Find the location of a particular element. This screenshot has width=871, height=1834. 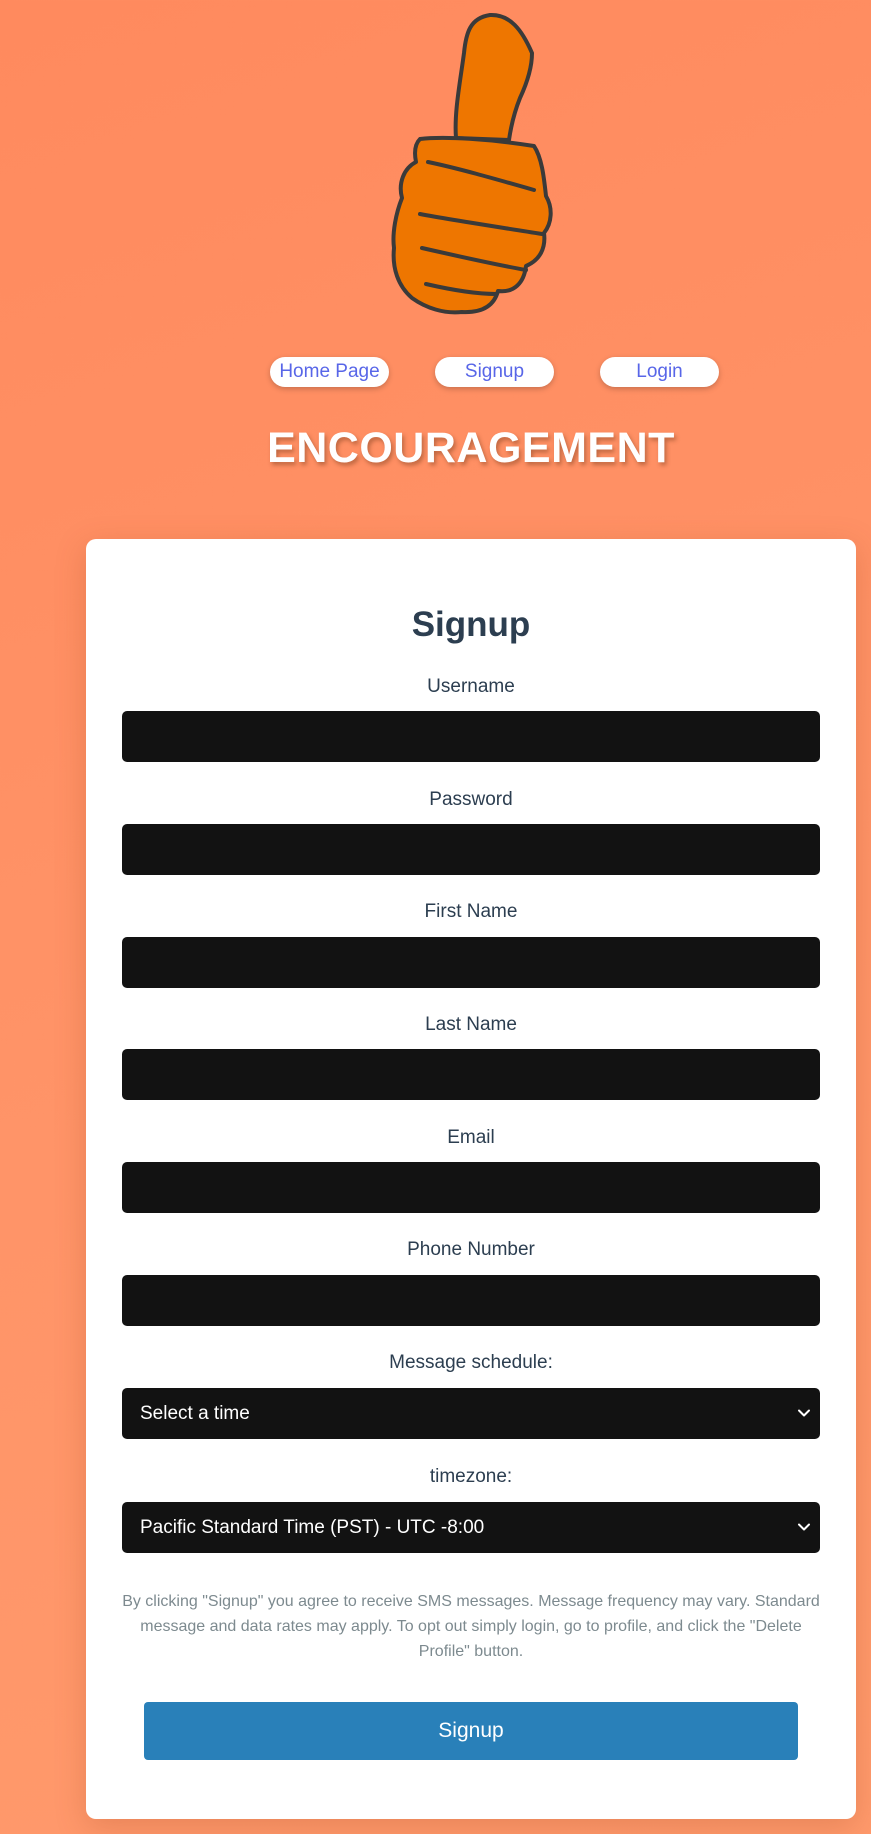

email-label: Email is located at coordinates (471, 1137).